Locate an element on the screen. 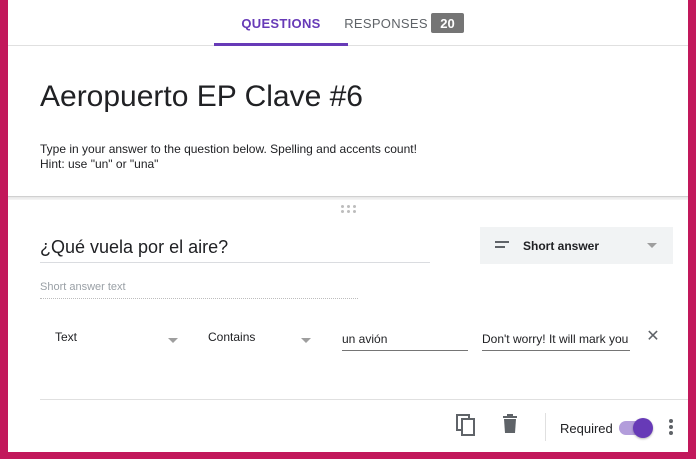 This screenshot has height=459, width=696. close-icon: ✕ is located at coordinates (653, 337).